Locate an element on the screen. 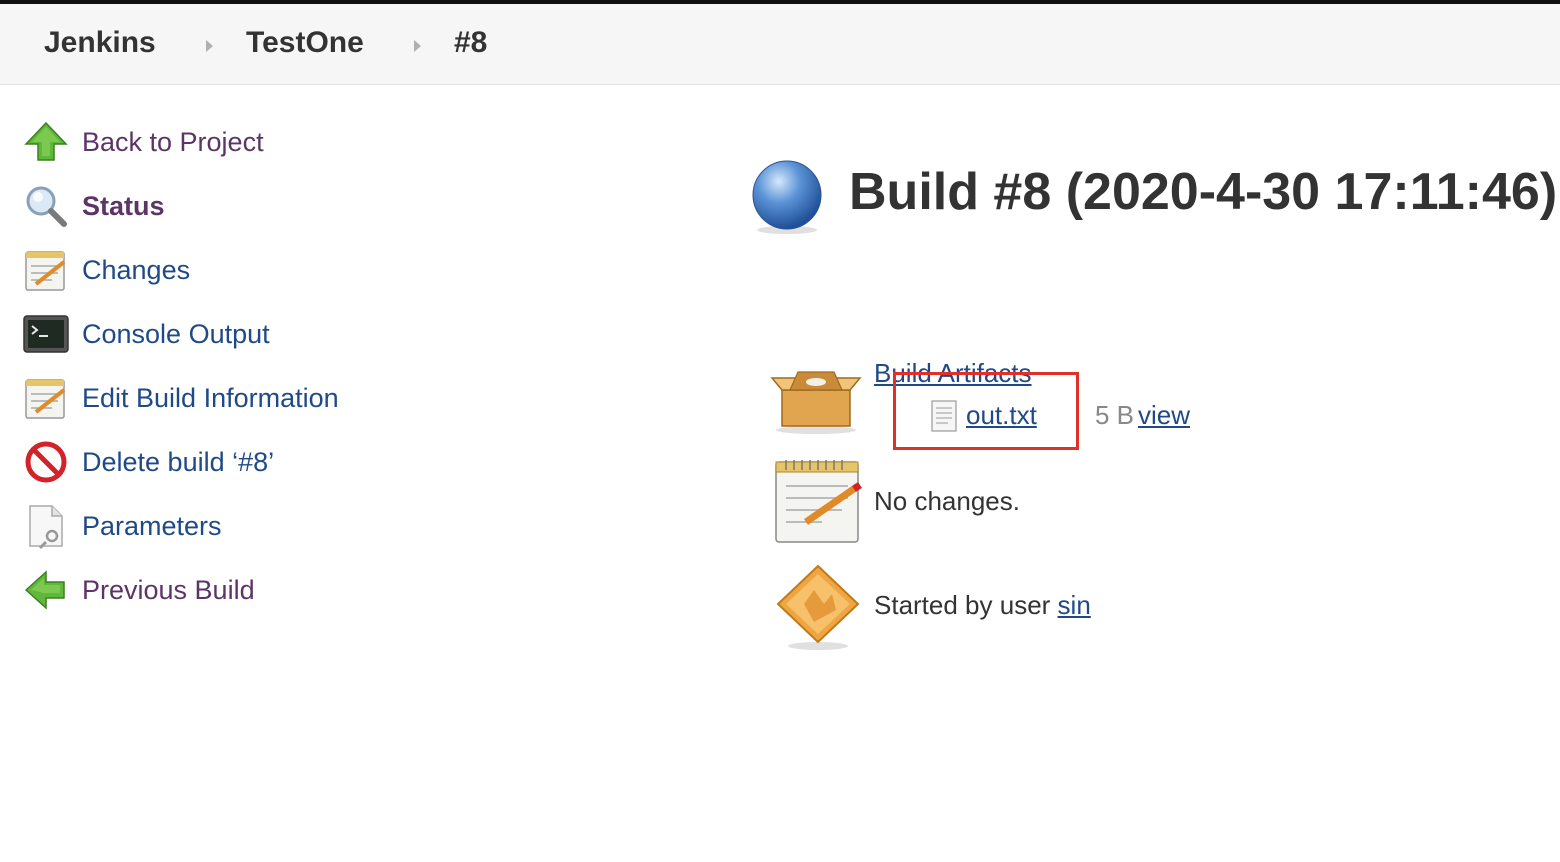 The width and height of the screenshot is (1560, 862). sidebar-item-label: Parameters is located at coordinates (152, 526).